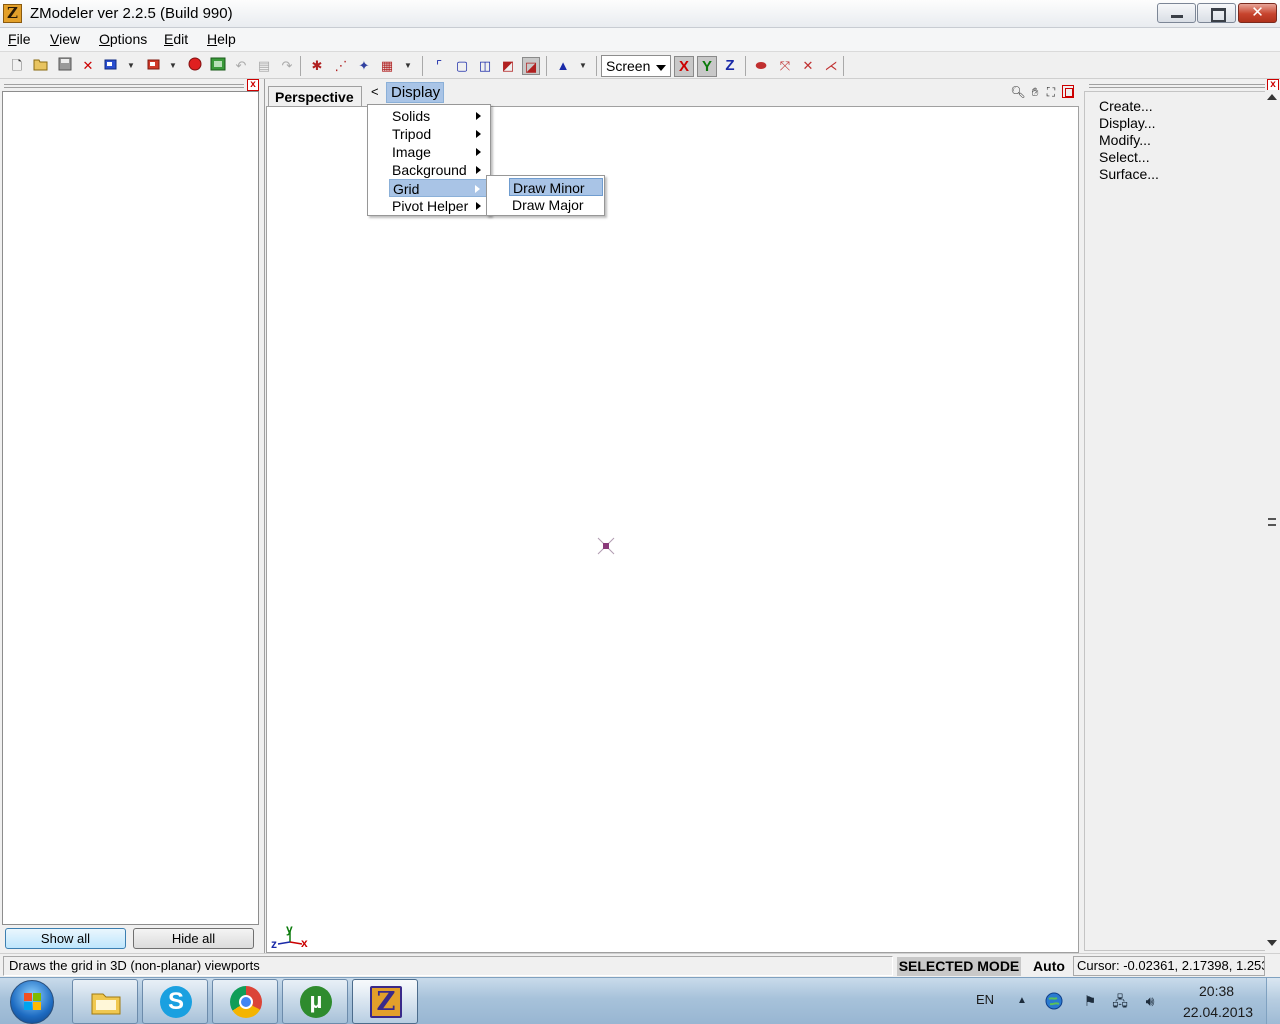 The height and width of the screenshot is (1024, 1280). I want to click on gizmo-x-label: x, so click(304, 943).